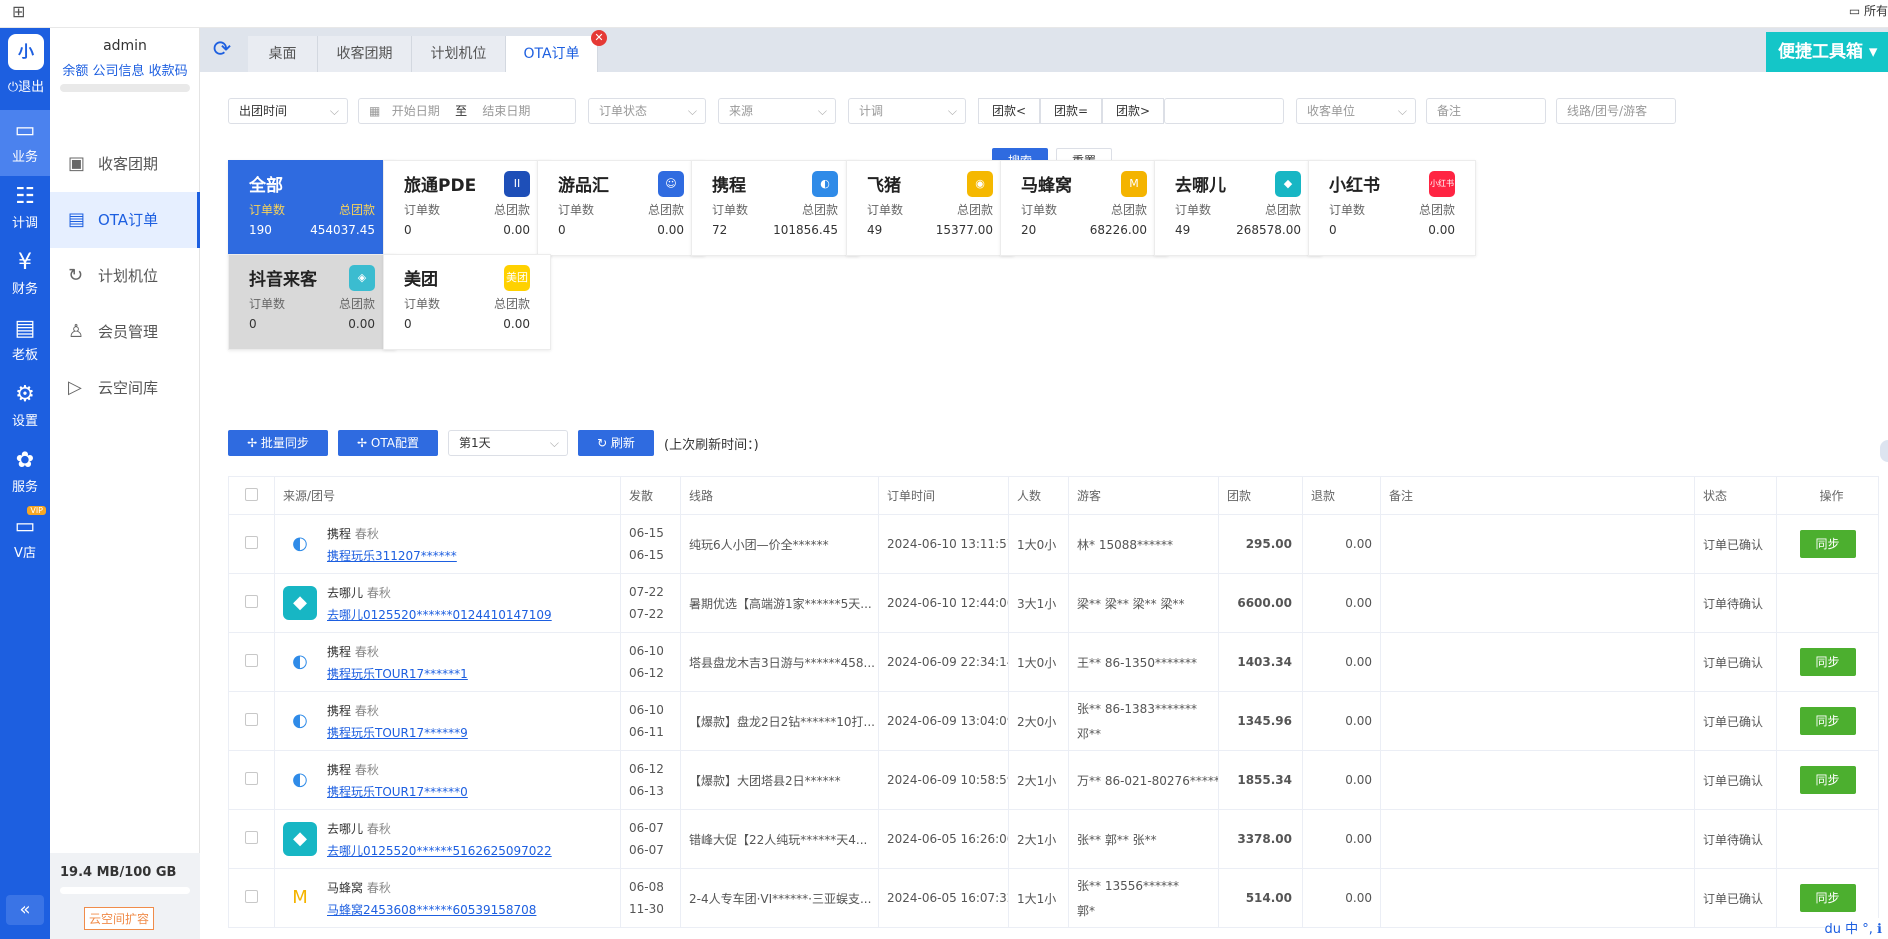 The image size is (1888, 939). I want to click on customer-unit-select: 收客单位 ⌵, so click(1356, 111).